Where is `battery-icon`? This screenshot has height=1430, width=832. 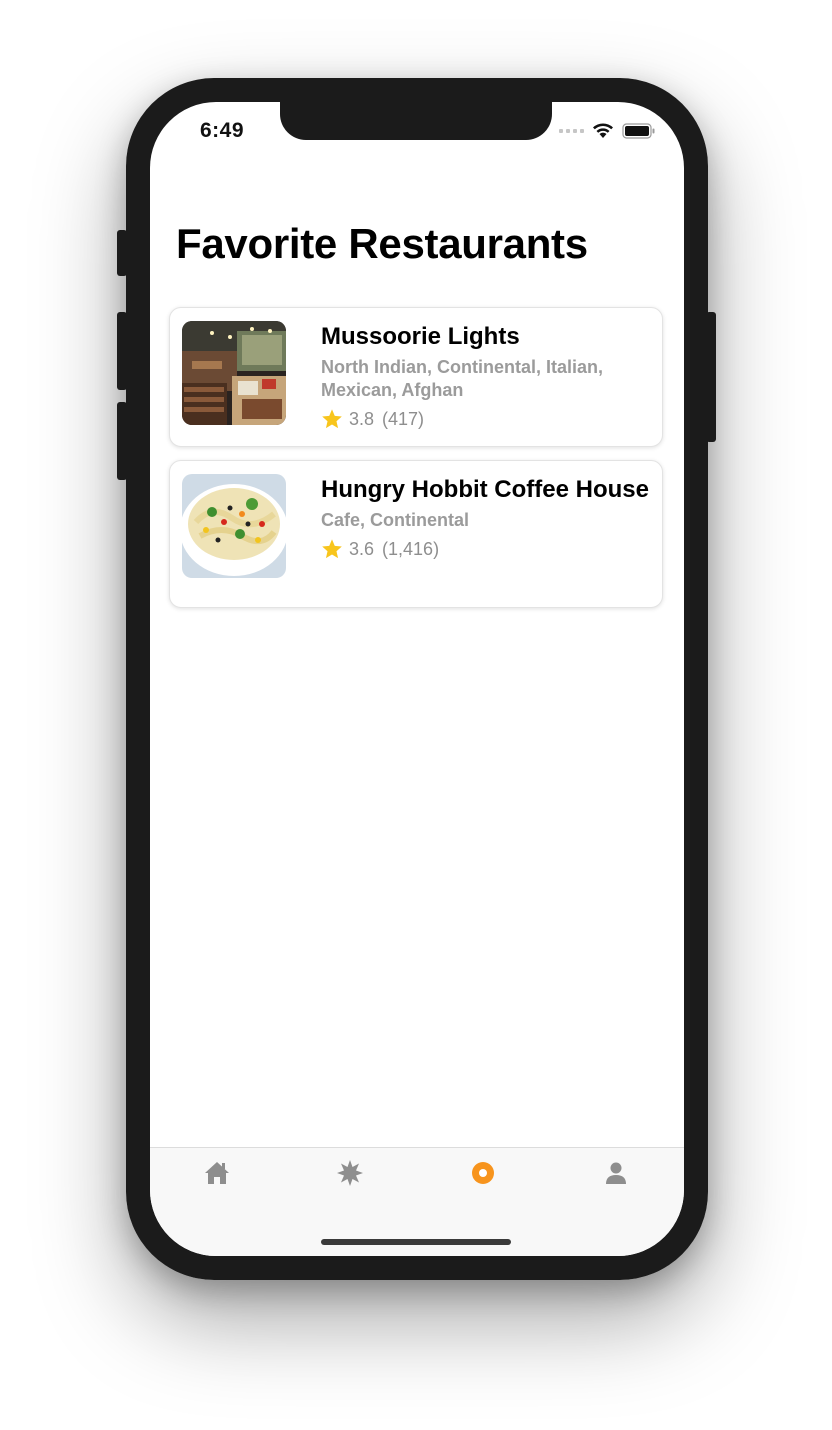 battery-icon is located at coordinates (638, 130).